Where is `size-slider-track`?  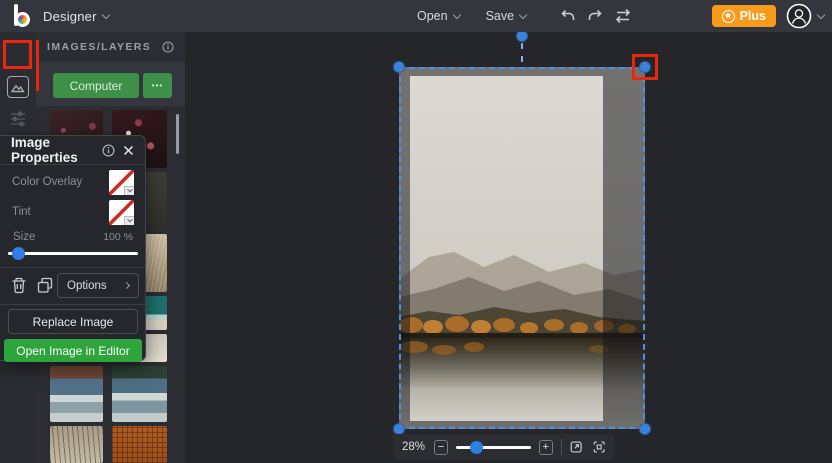
size-slider-track is located at coordinates (73, 253).